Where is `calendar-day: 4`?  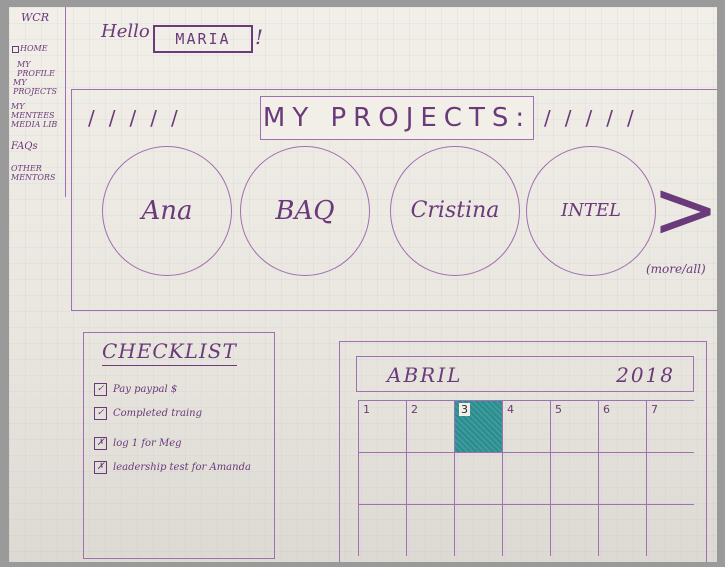
calendar-day: 4 is located at coordinates (526, 426).